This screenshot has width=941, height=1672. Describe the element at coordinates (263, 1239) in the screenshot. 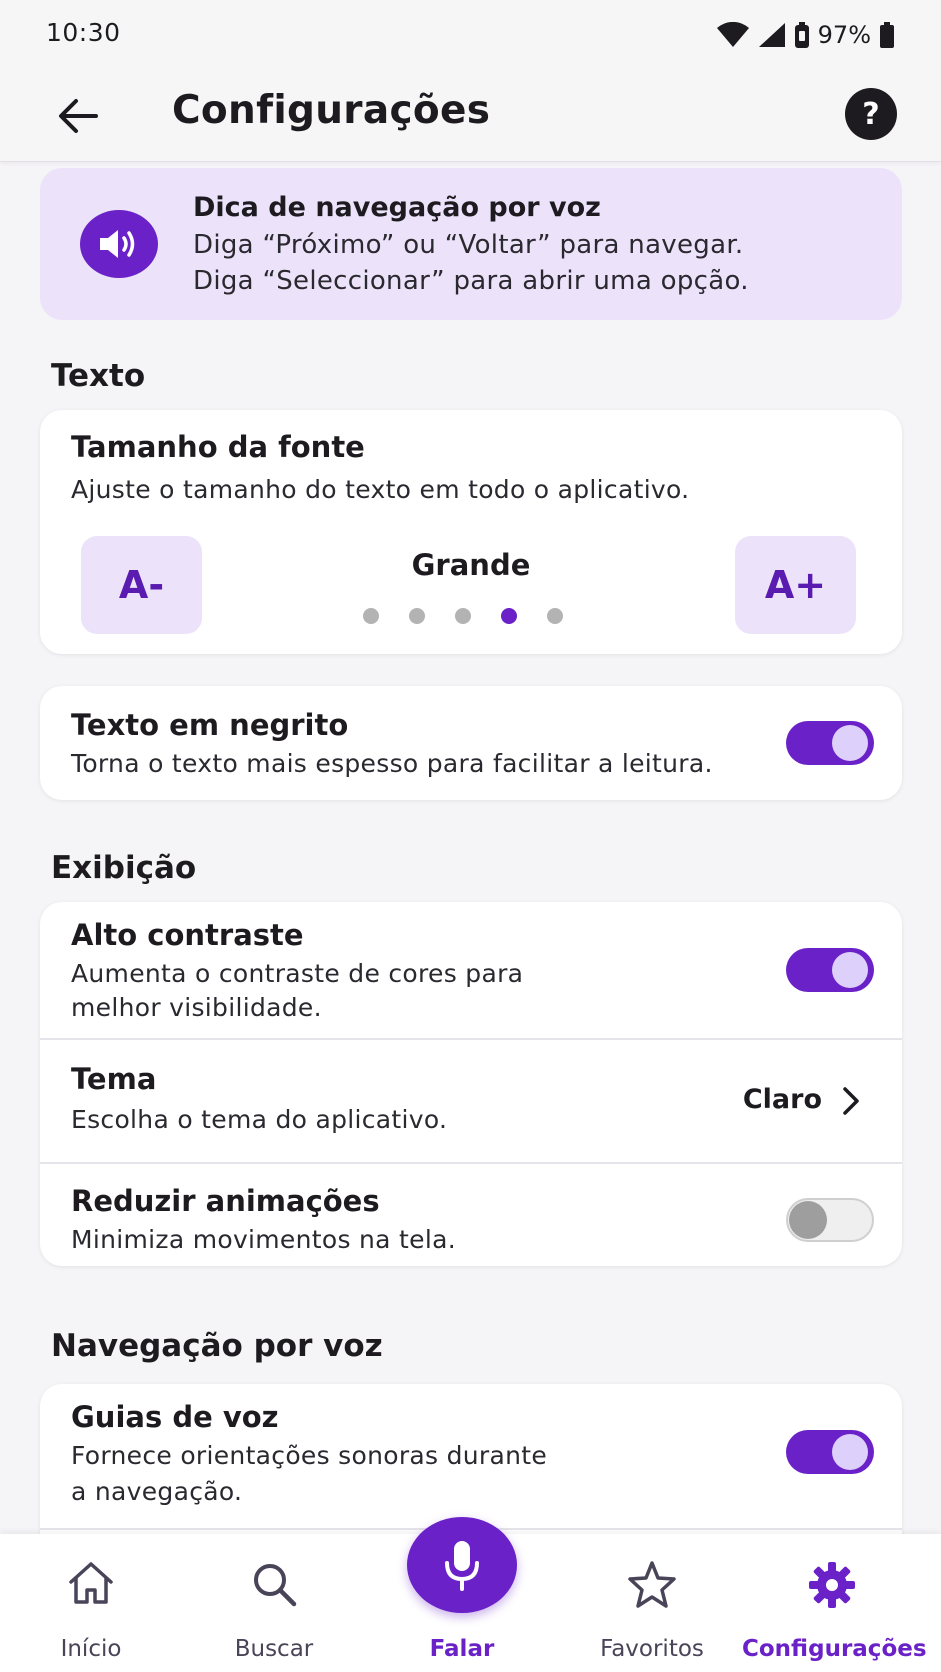

I see `reduce-motion-description: Minimiza movimentos na tela.` at that location.